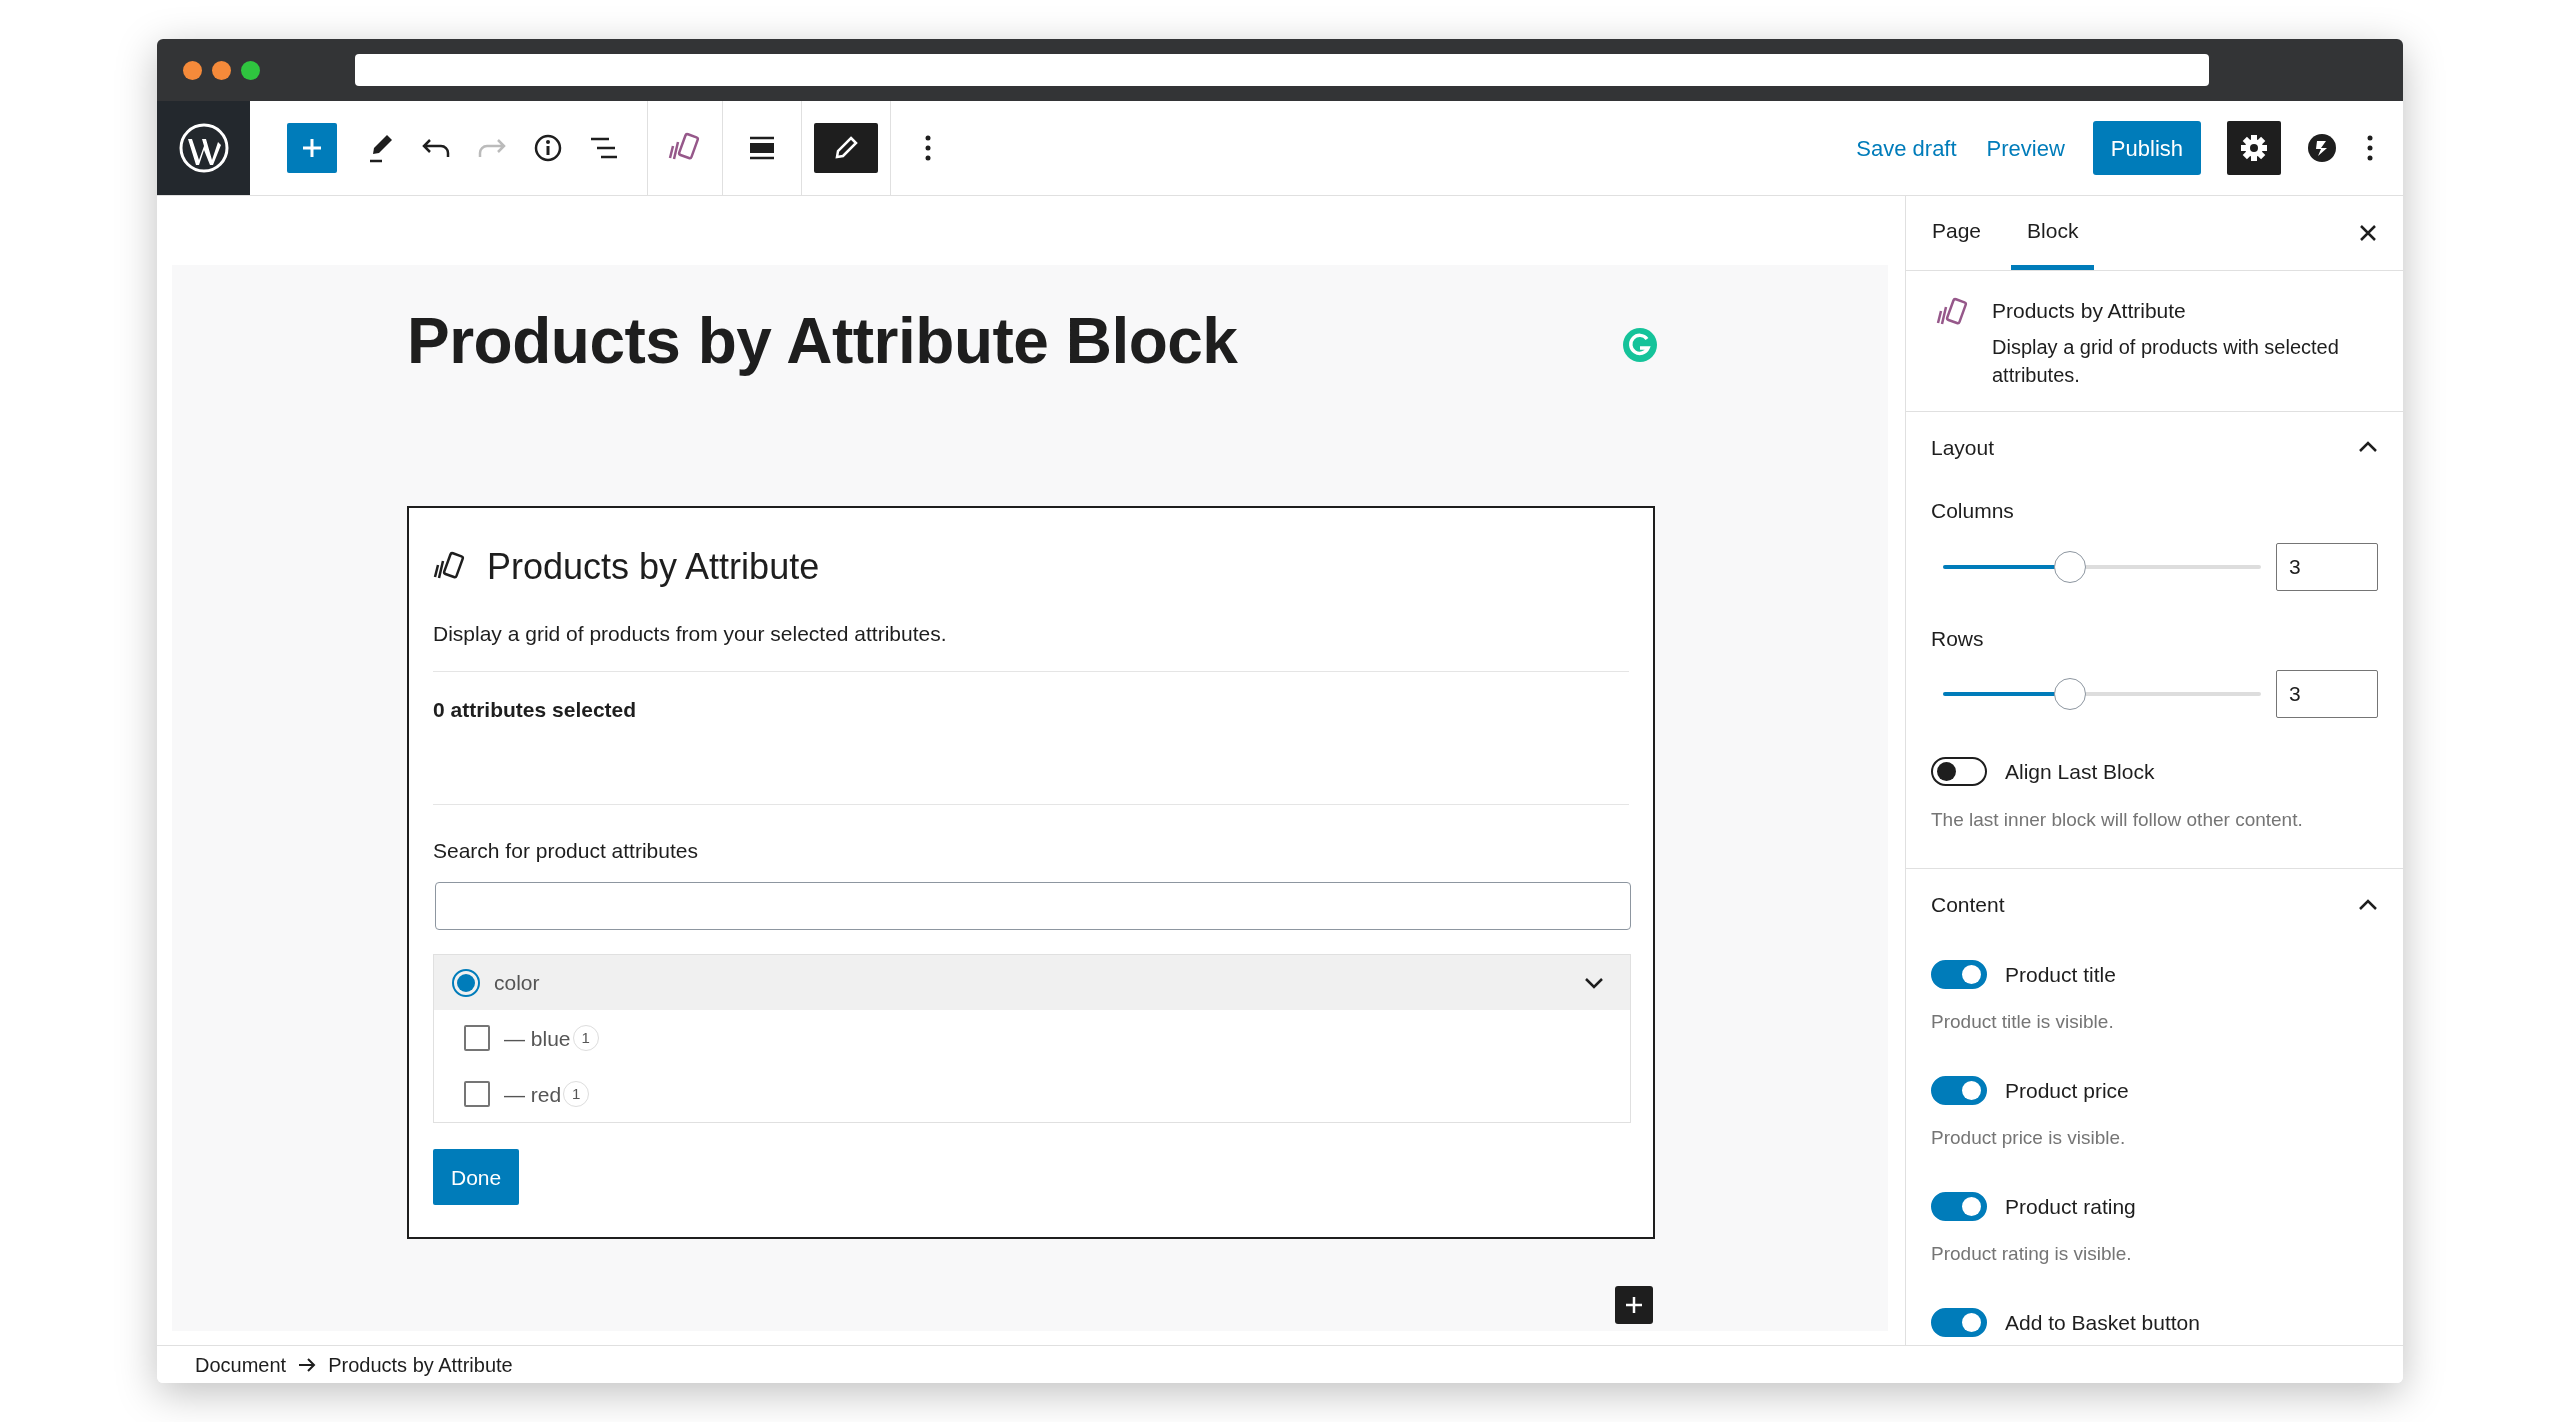 Image resolution: width=2560 pixels, height=1422 pixels. I want to click on wordpress-logo, so click(203, 148).